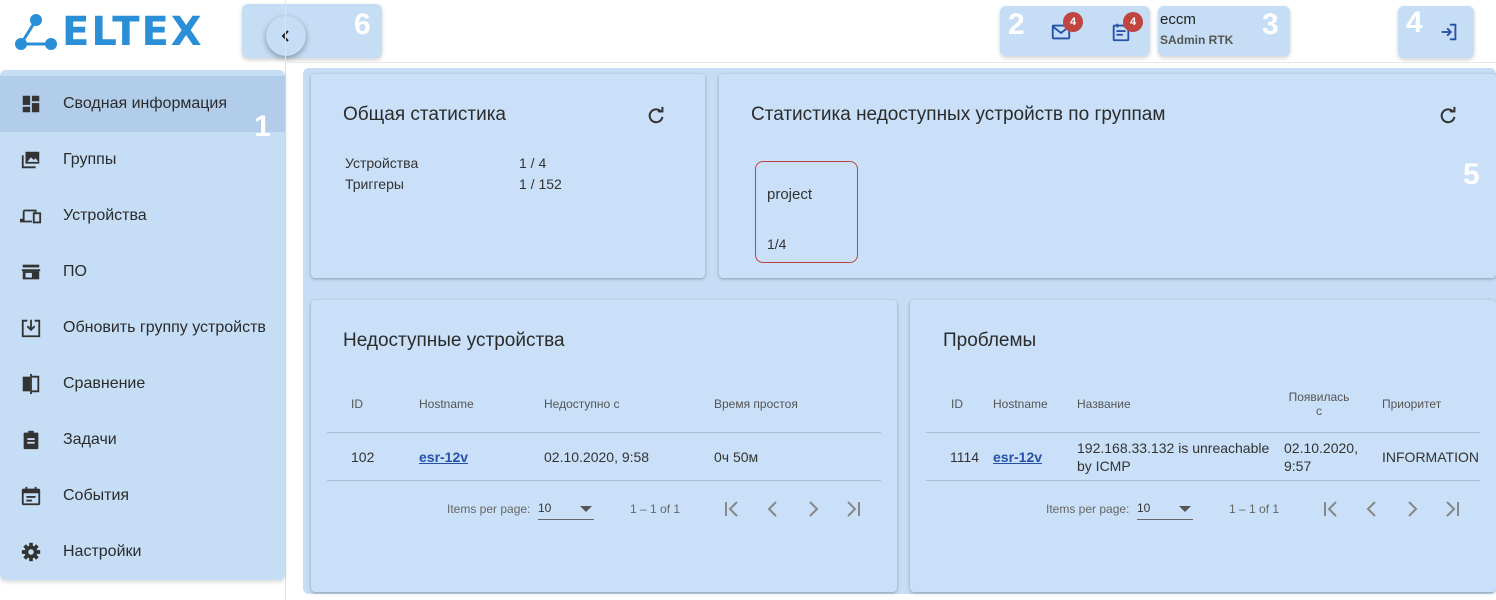  I want to click on column-header-appeared: Появилась с, so click(1319, 404).